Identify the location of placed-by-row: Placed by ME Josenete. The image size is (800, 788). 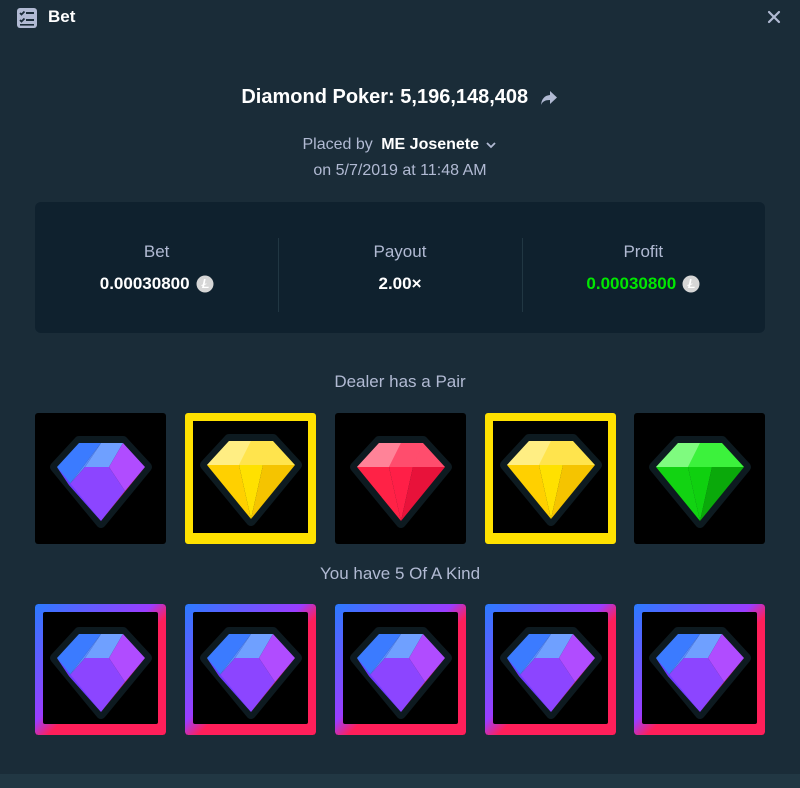
(400, 145).